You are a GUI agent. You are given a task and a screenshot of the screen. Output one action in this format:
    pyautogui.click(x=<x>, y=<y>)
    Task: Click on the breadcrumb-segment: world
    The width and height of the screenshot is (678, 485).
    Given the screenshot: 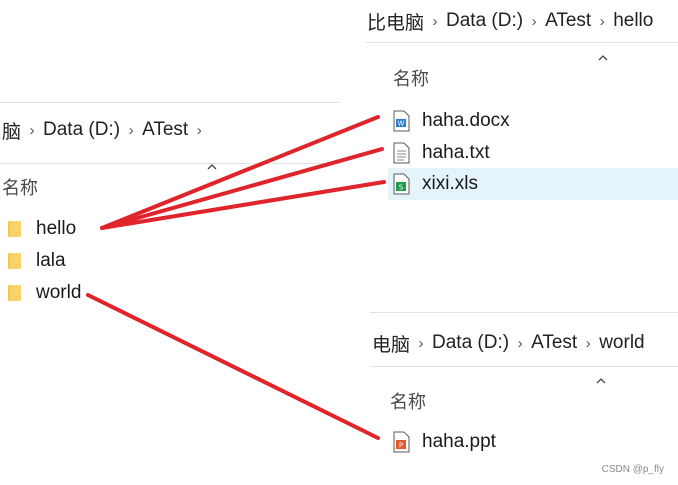 What is the action you would take?
    pyautogui.click(x=621, y=343)
    